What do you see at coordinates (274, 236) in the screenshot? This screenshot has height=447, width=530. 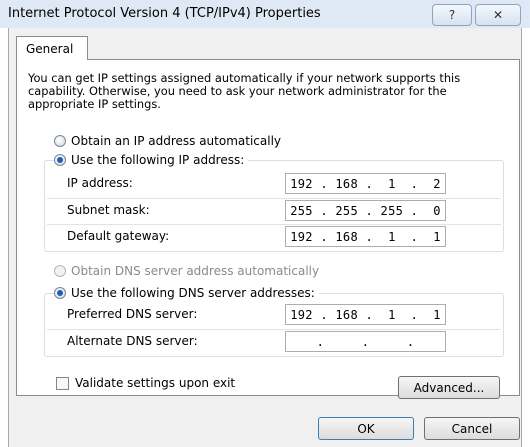 I see `default-gateway-row: Default gateway: 192 . 168 . 1 . 1` at bounding box center [274, 236].